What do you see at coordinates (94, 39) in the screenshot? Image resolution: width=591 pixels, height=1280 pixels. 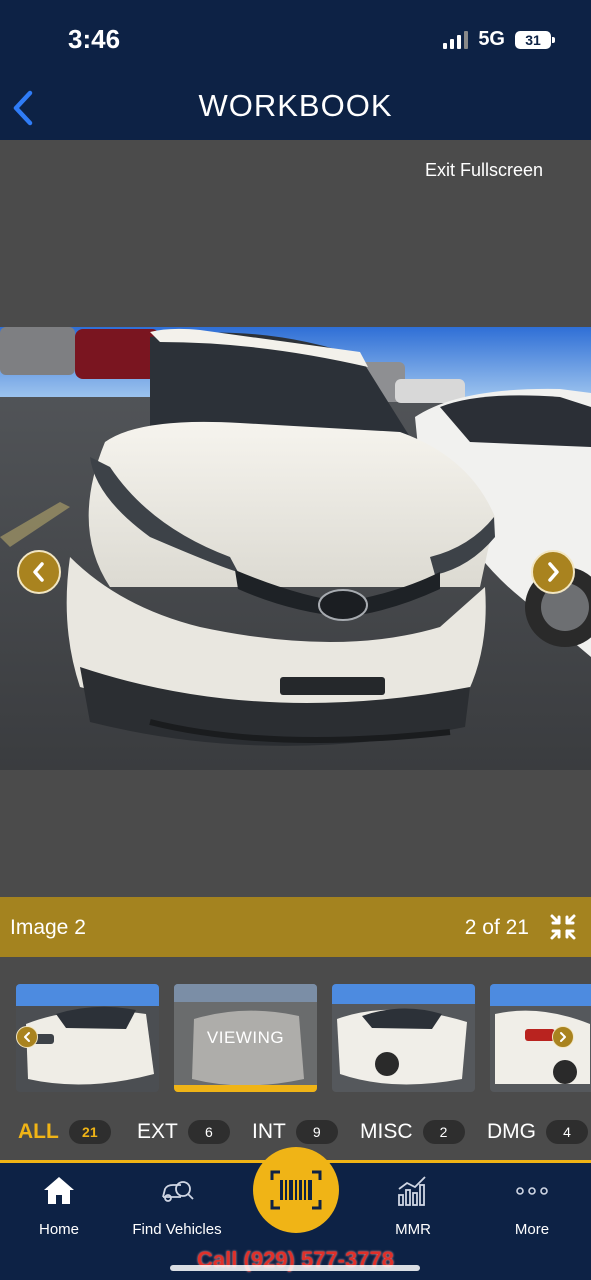 I see `status-time: 3:46` at bounding box center [94, 39].